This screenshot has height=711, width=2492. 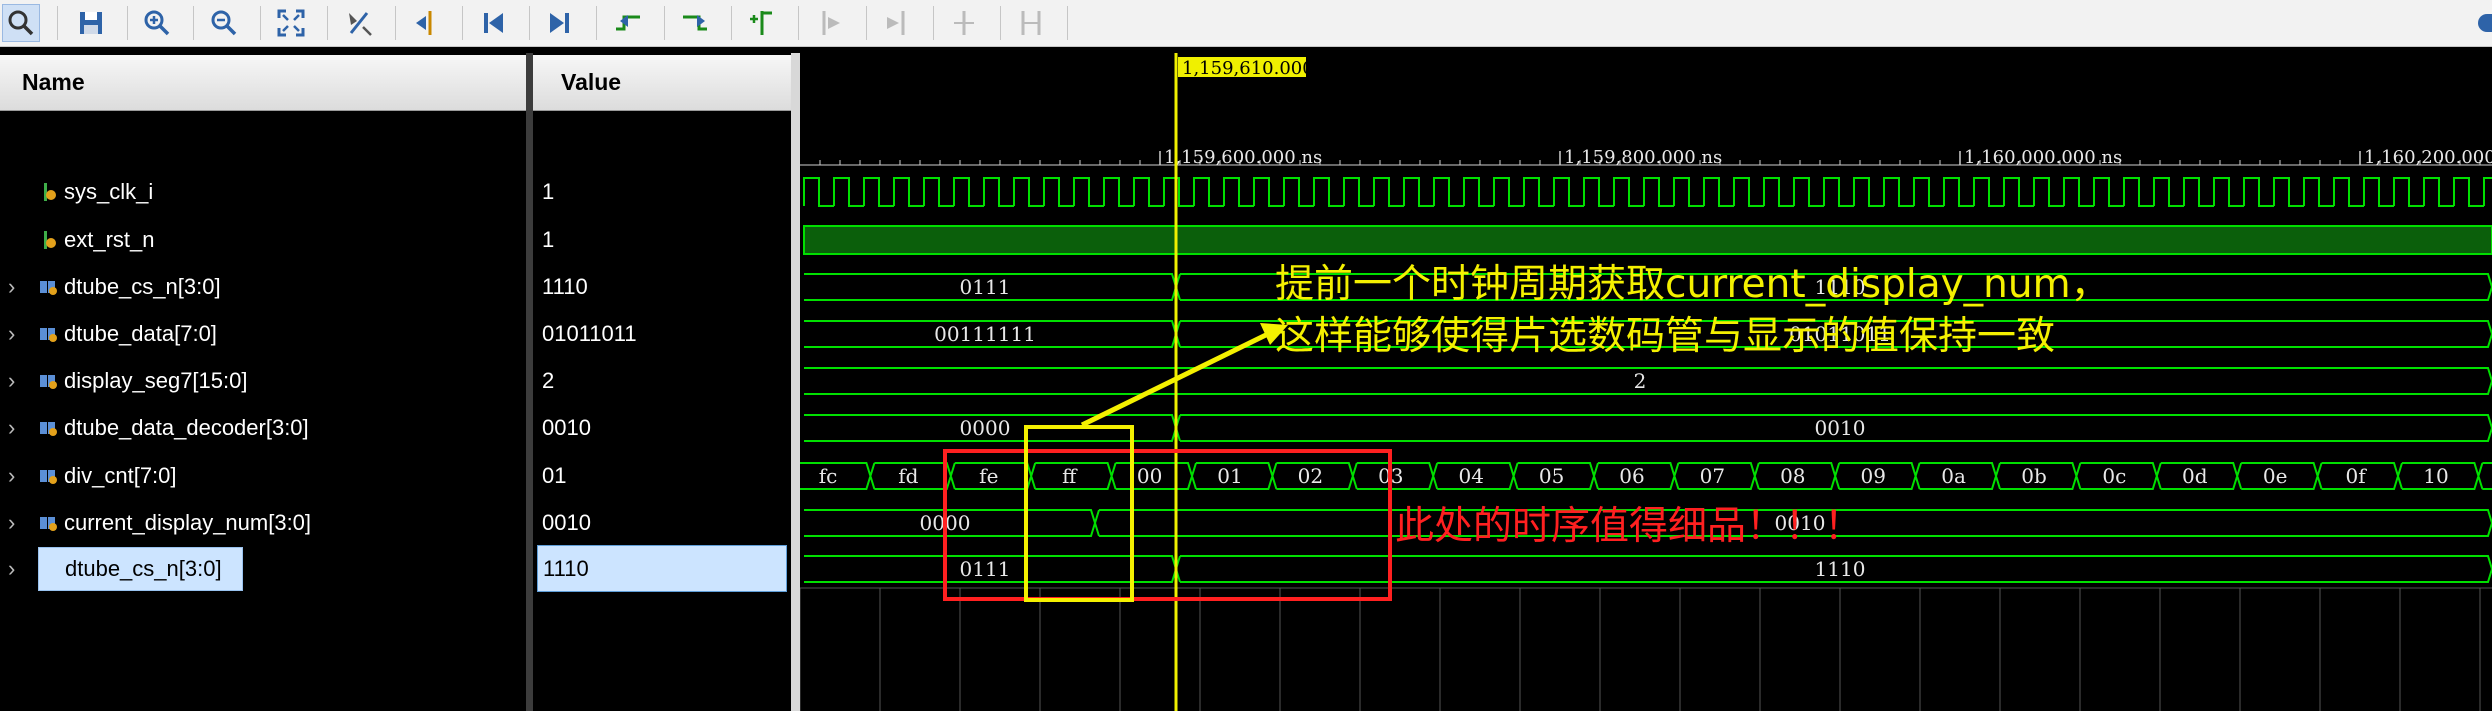 I want to click on signal-name: dtube_cs_n[3:0], so click(x=140, y=568).